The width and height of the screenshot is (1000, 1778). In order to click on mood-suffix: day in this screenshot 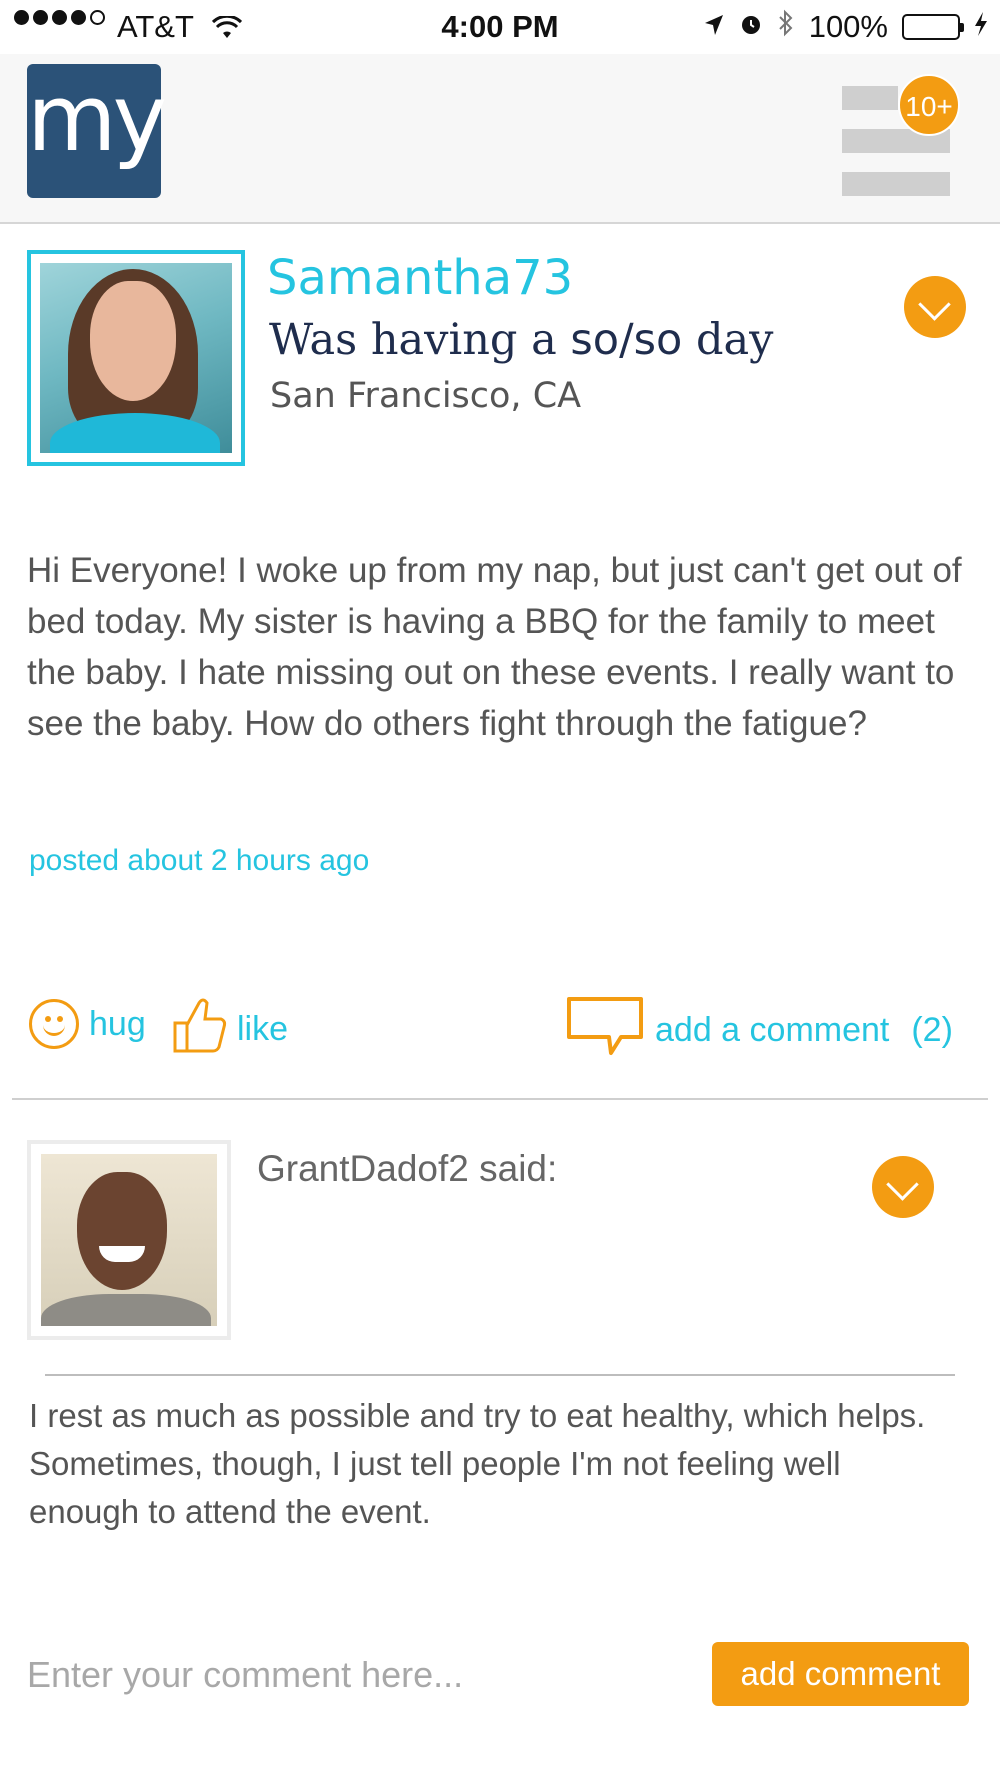, I will do `click(728, 340)`.